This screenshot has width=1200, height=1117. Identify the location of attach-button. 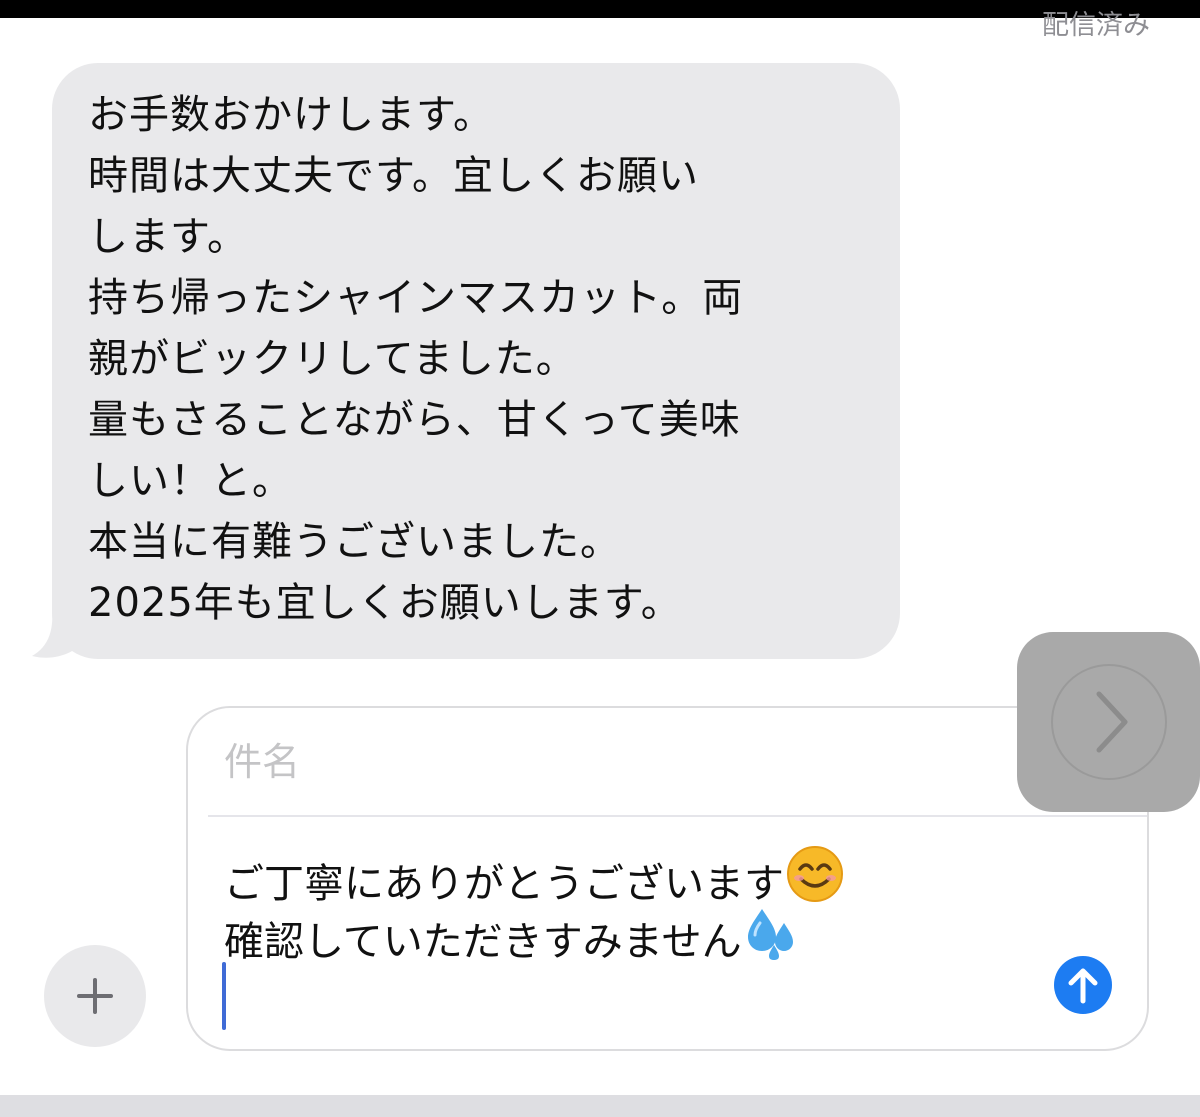
(95, 996).